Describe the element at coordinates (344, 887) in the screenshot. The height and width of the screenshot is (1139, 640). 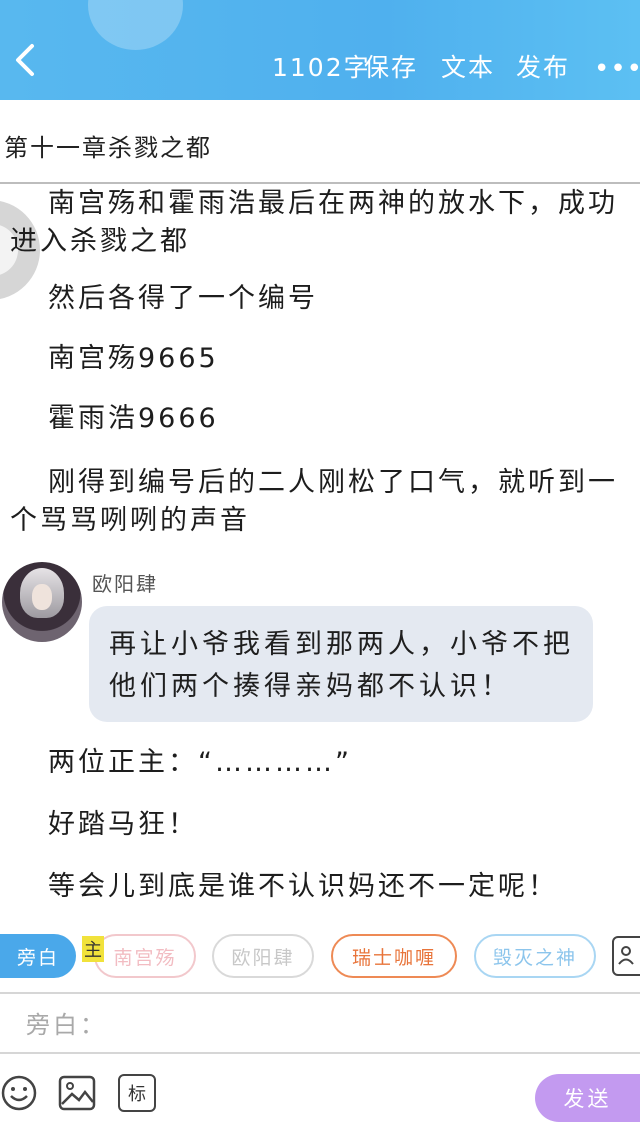
I see `paragraph: 等会儿到底是谁不认识妈还不一定呢！` at that location.